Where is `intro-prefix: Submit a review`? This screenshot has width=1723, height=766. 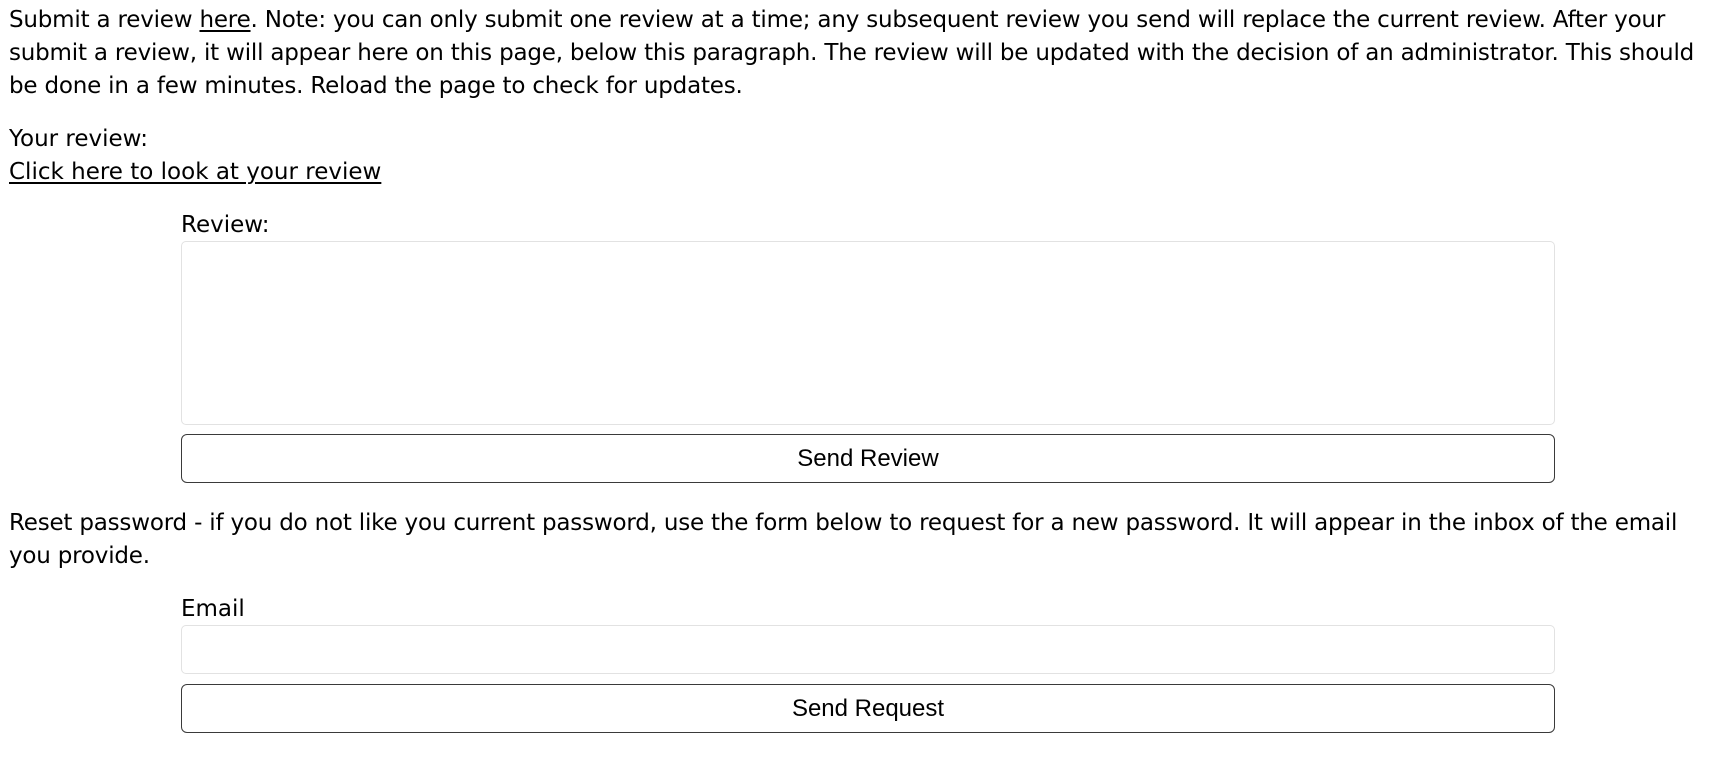
intro-prefix: Submit a review is located at coordinates (104, 20).